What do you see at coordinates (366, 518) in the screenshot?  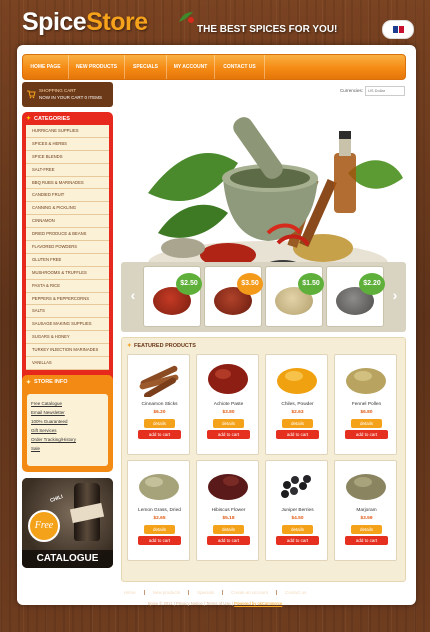 I see `product-price: $3.59` at bounding box center [366, 518].